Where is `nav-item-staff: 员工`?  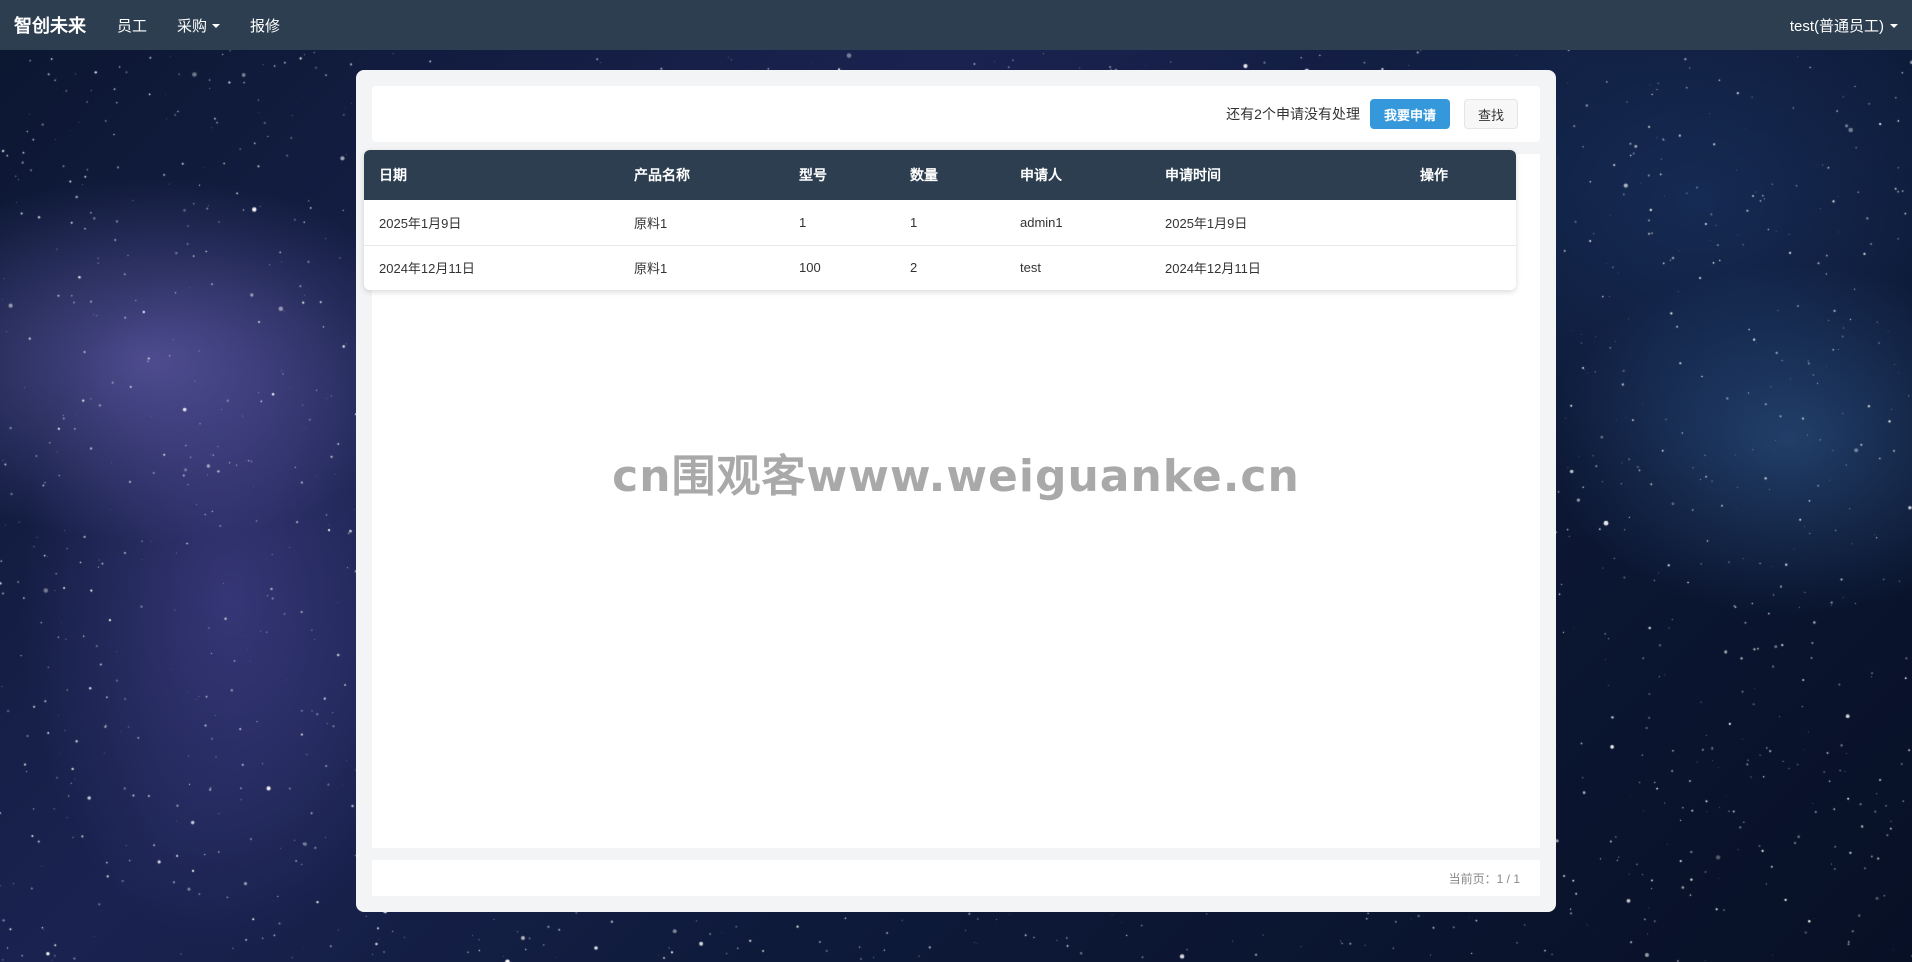 nav-item-staff: 员工 is located at coordinates (132, 25).